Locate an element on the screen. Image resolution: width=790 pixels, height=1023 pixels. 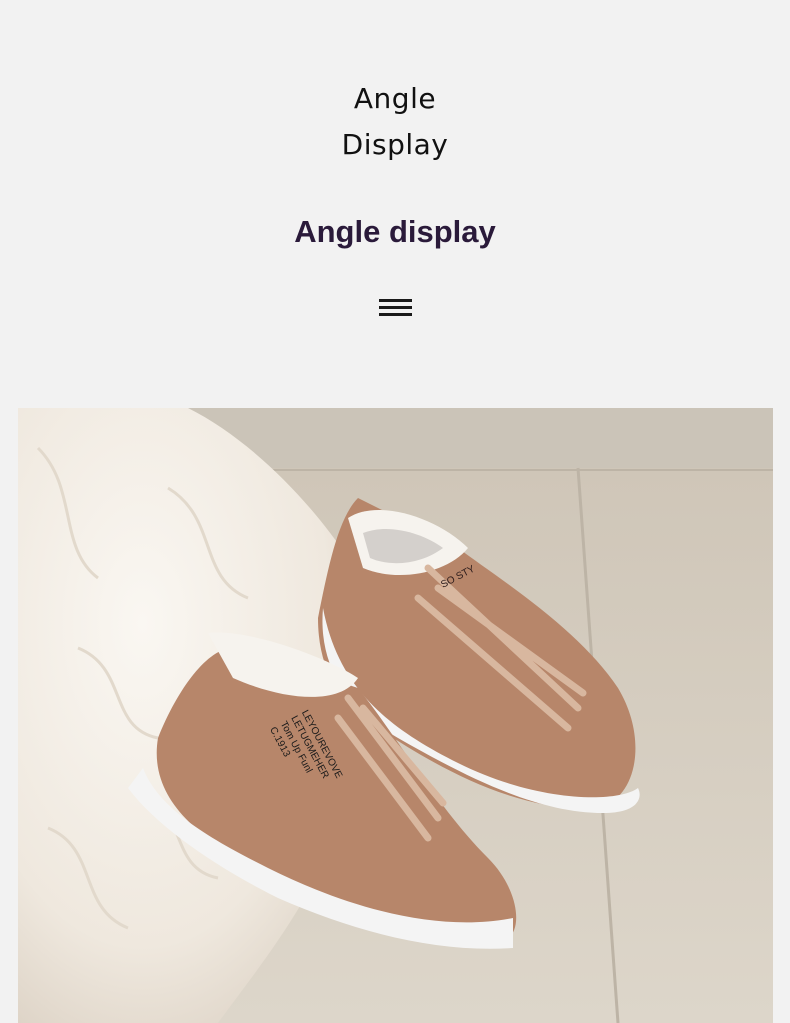
hamburger-menu-icon is located at coordinates (395, 308).